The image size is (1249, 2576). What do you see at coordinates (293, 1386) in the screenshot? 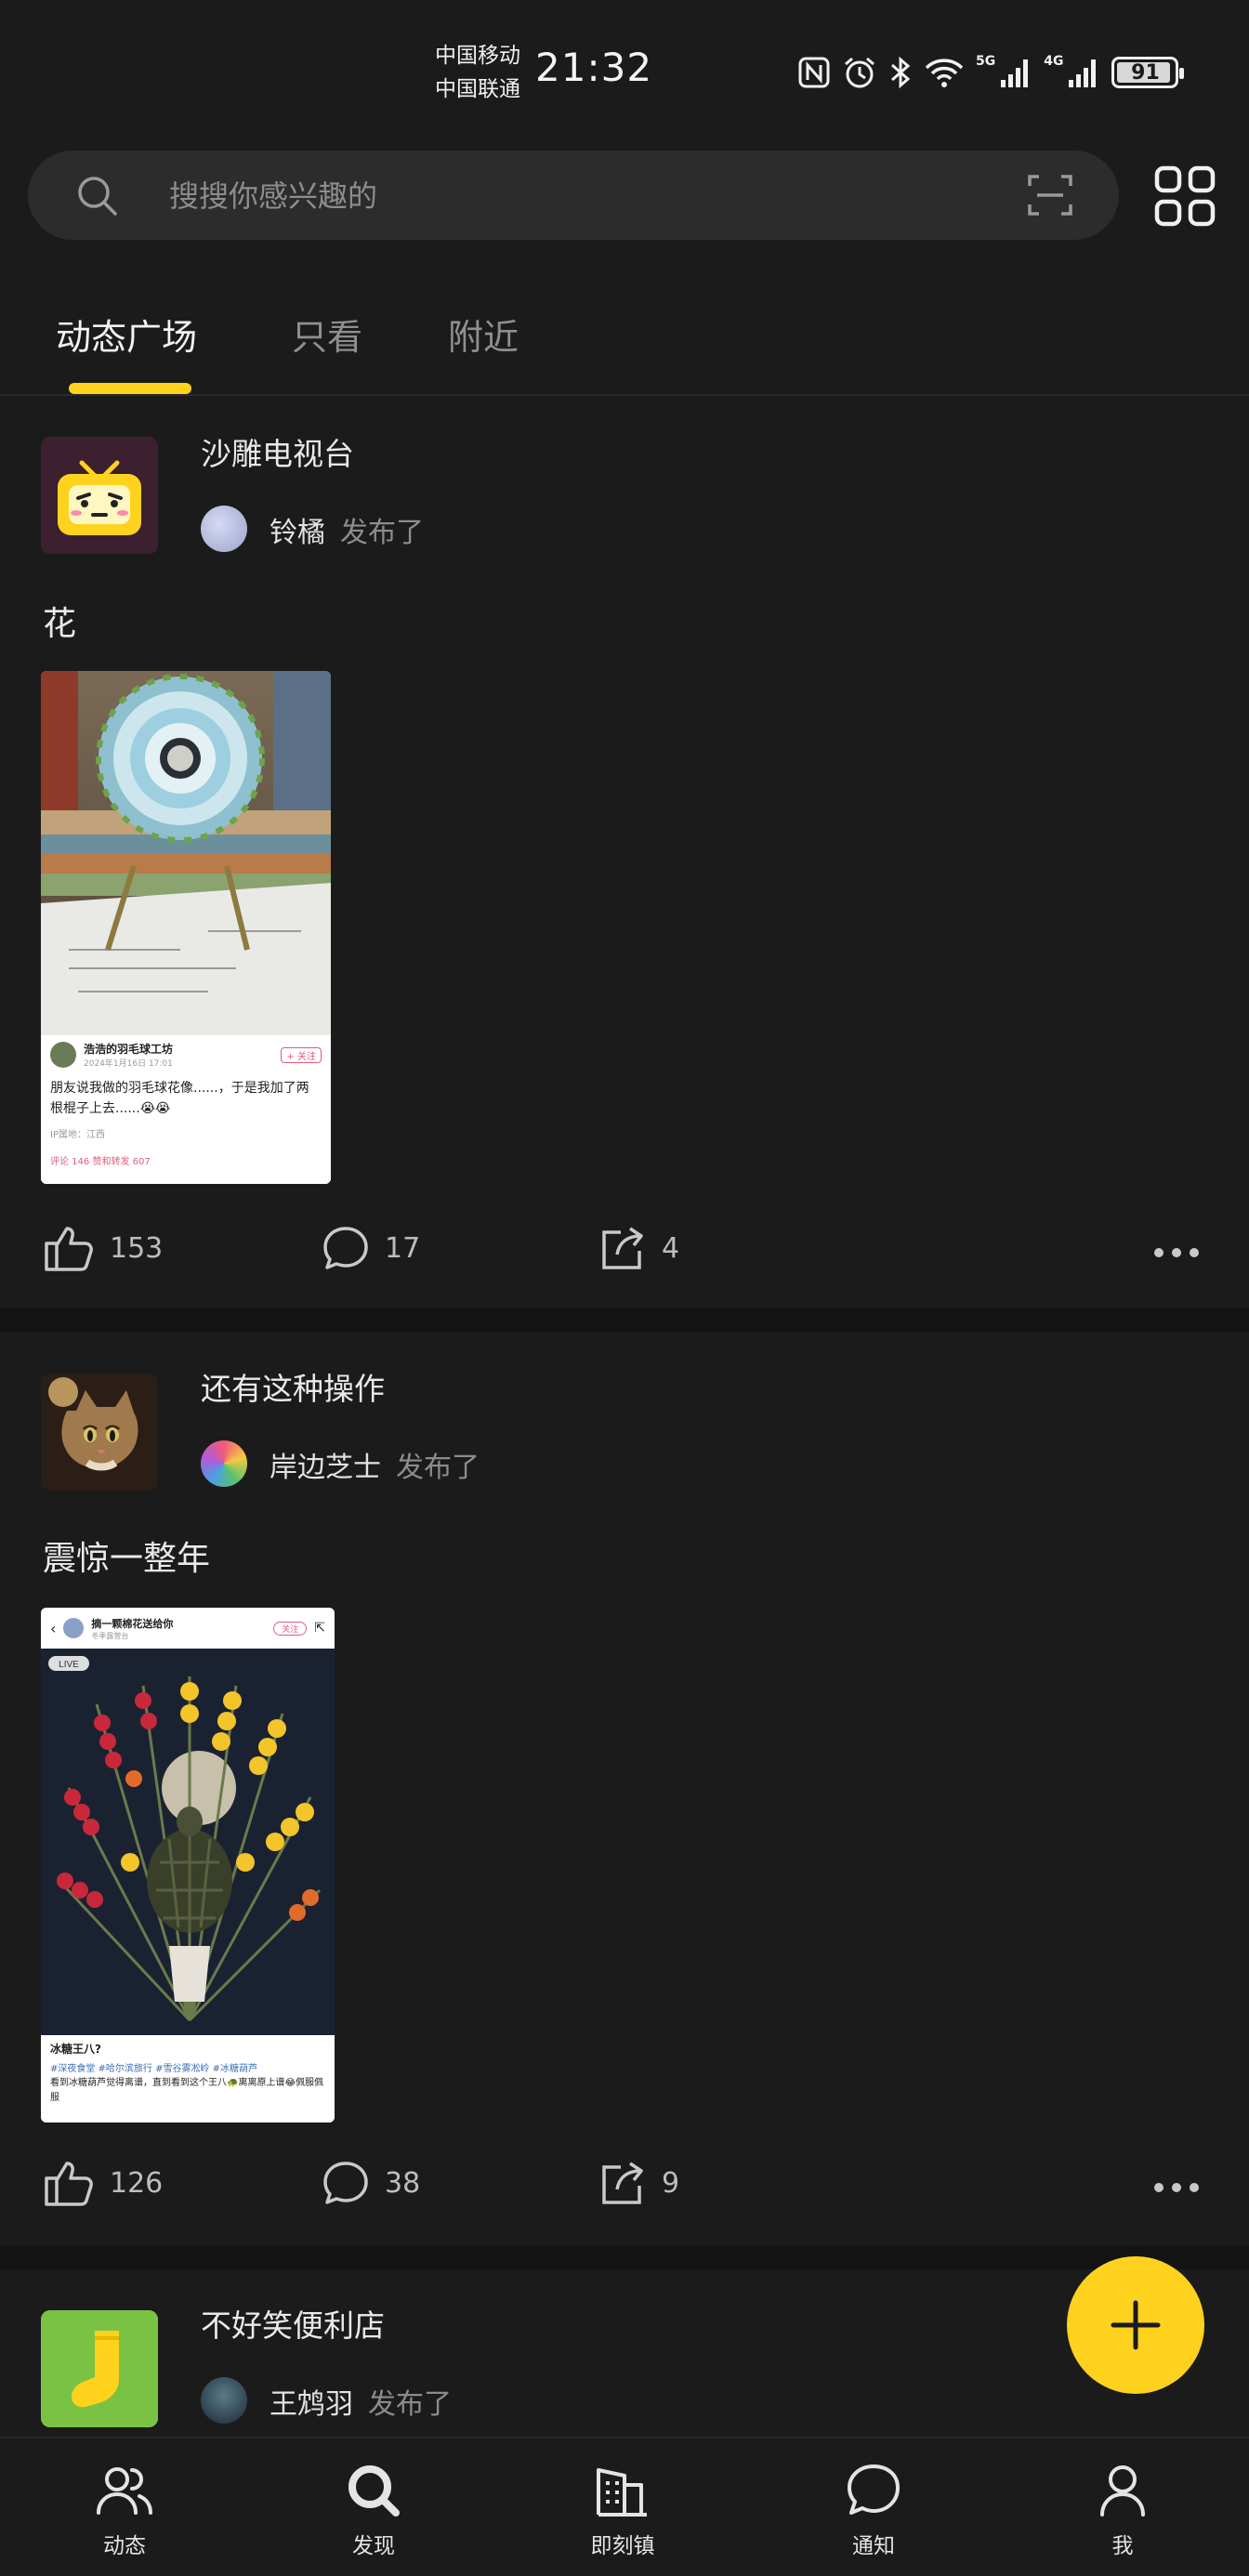
I see `channel-name: 还有这种操作` at bounding box center [293, 1386].